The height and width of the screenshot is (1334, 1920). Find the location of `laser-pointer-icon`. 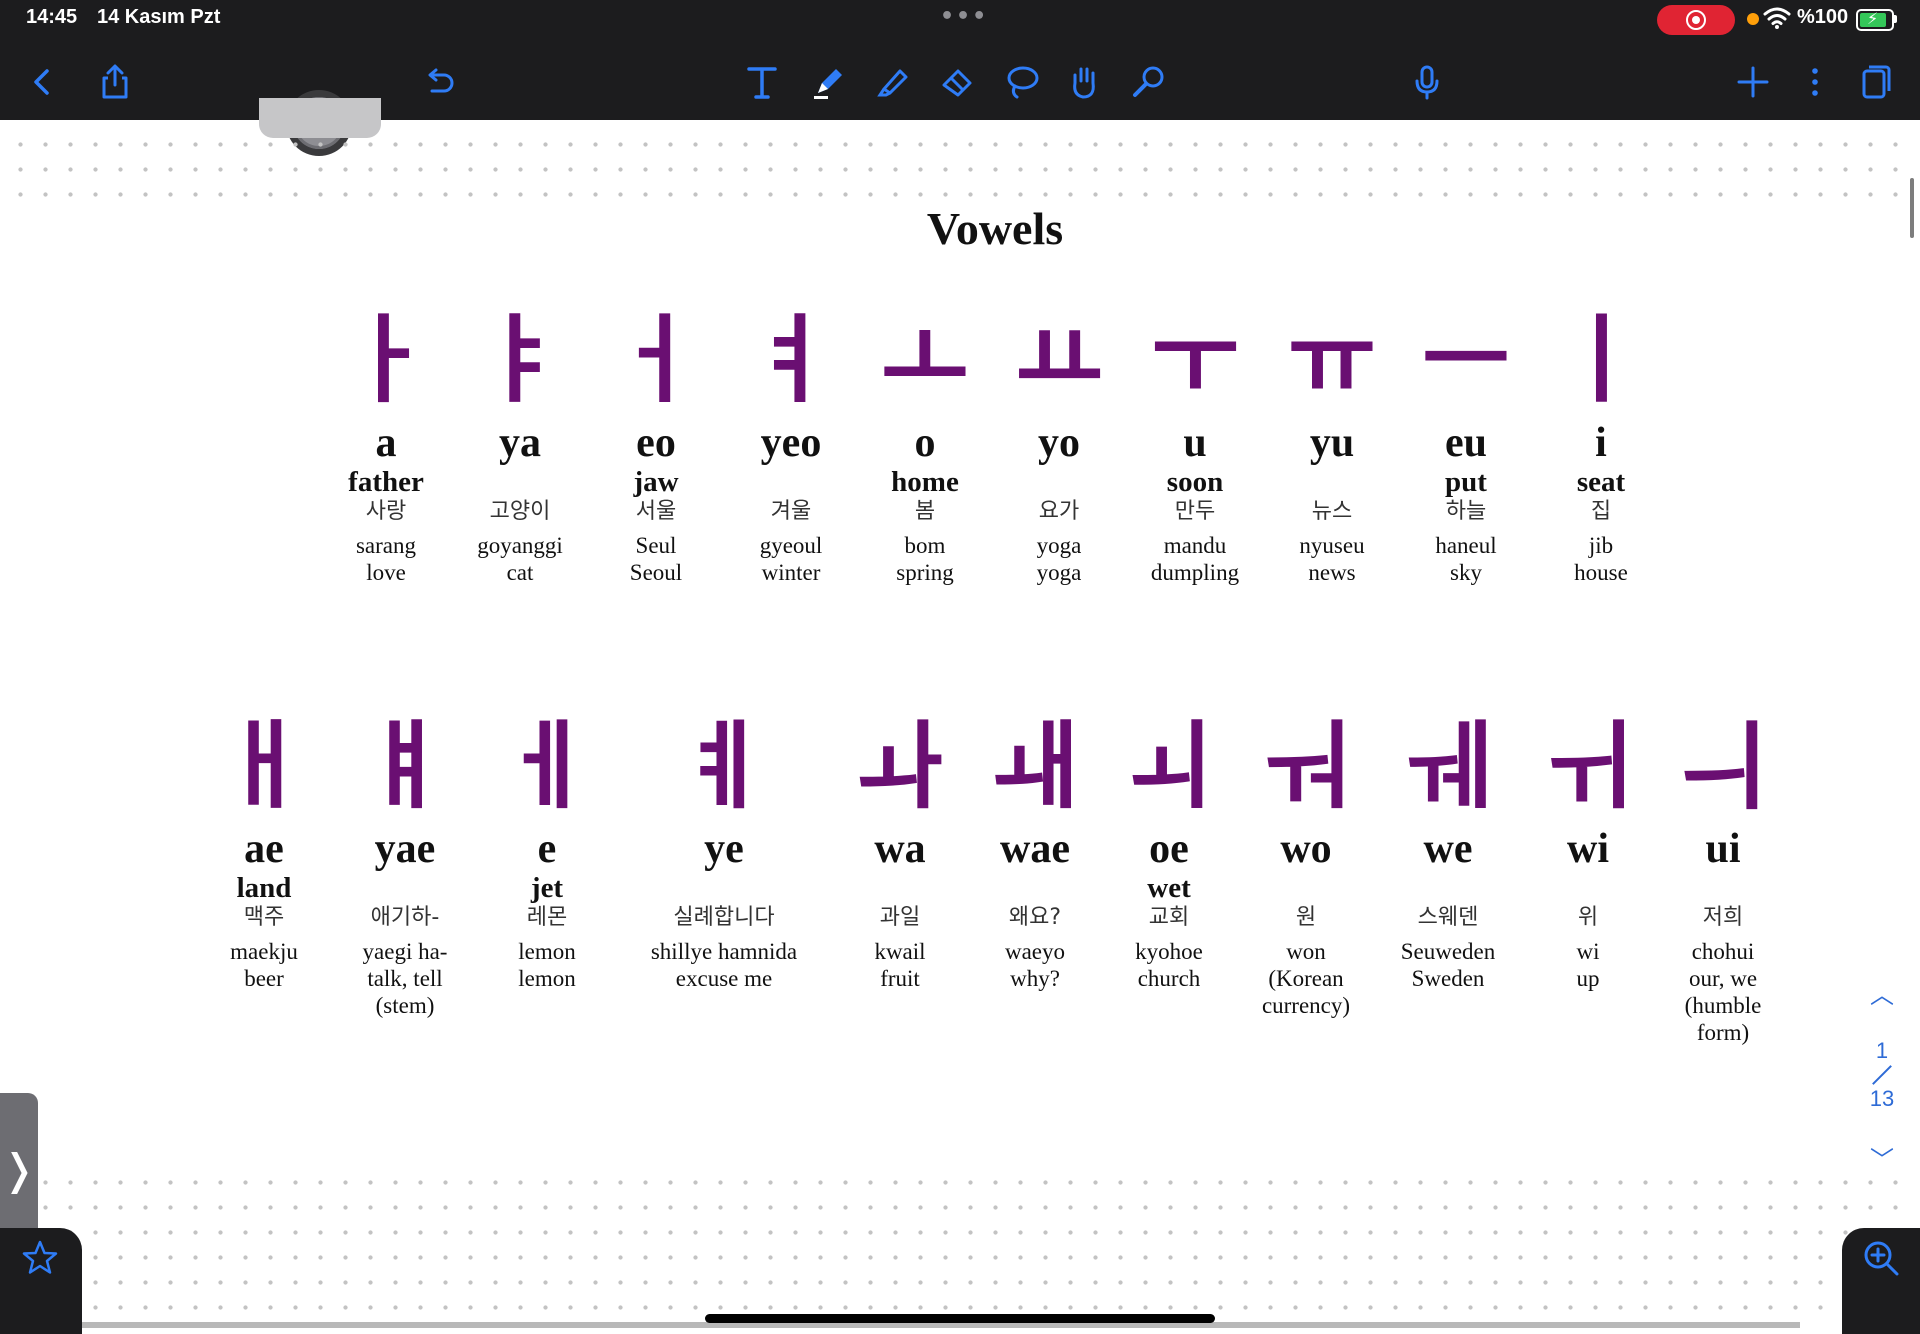

laser-pointer-icon is located at coordinates (1148, 82).